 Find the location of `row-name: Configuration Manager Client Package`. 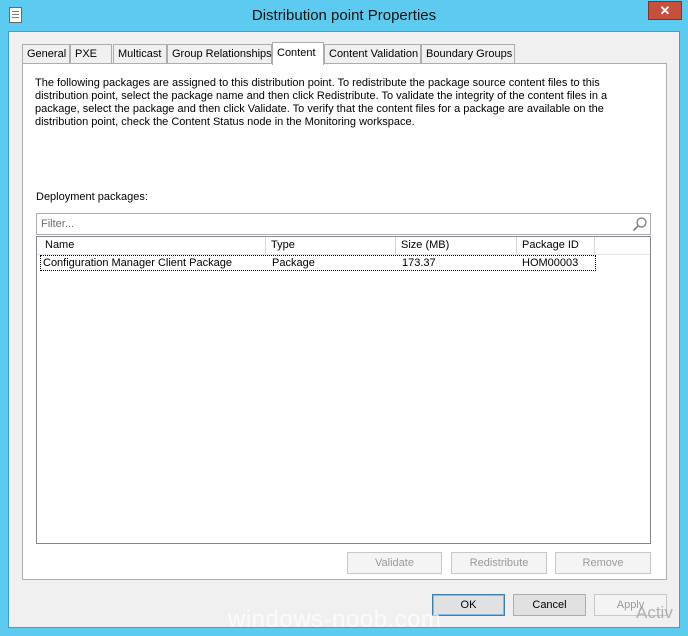

row-name: Configuration Manager Client Package is located at coordinates (137, 263).